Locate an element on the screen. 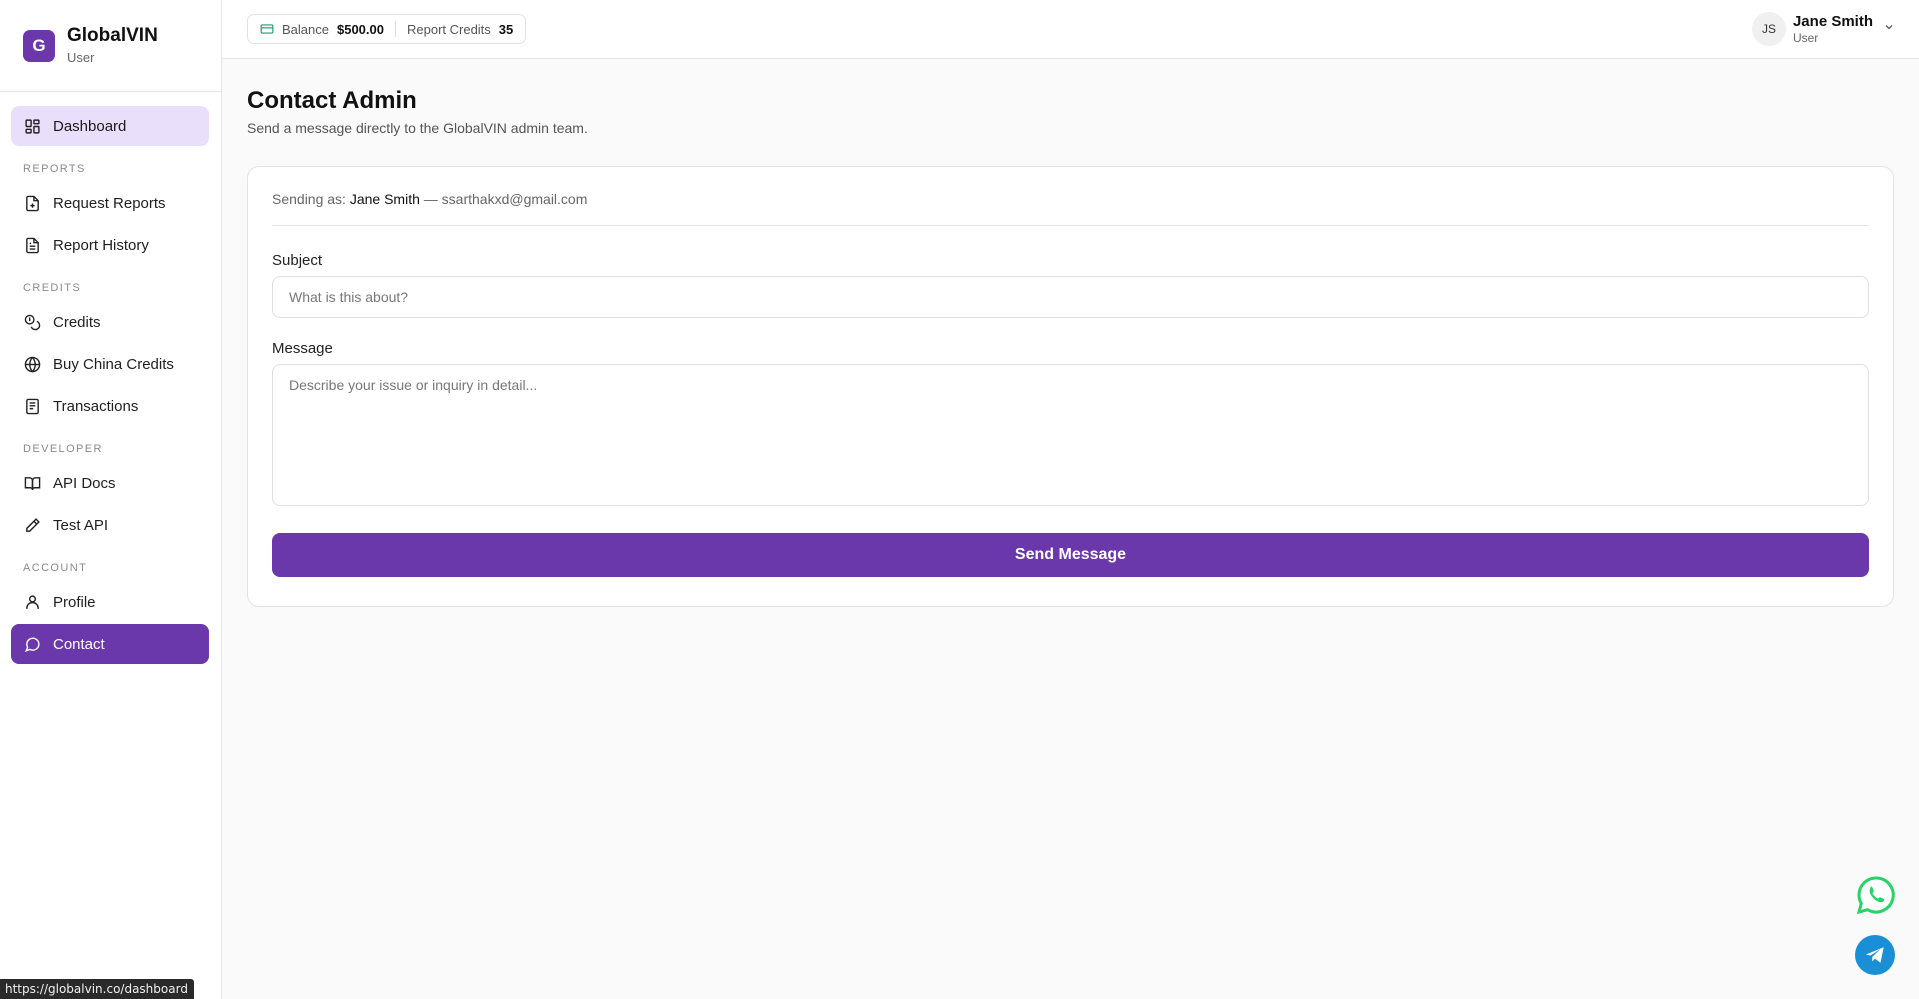 This screenshot has height=999, width=1919. sidebar-item-transactions: Transactions is located at coordinates (110, 406).